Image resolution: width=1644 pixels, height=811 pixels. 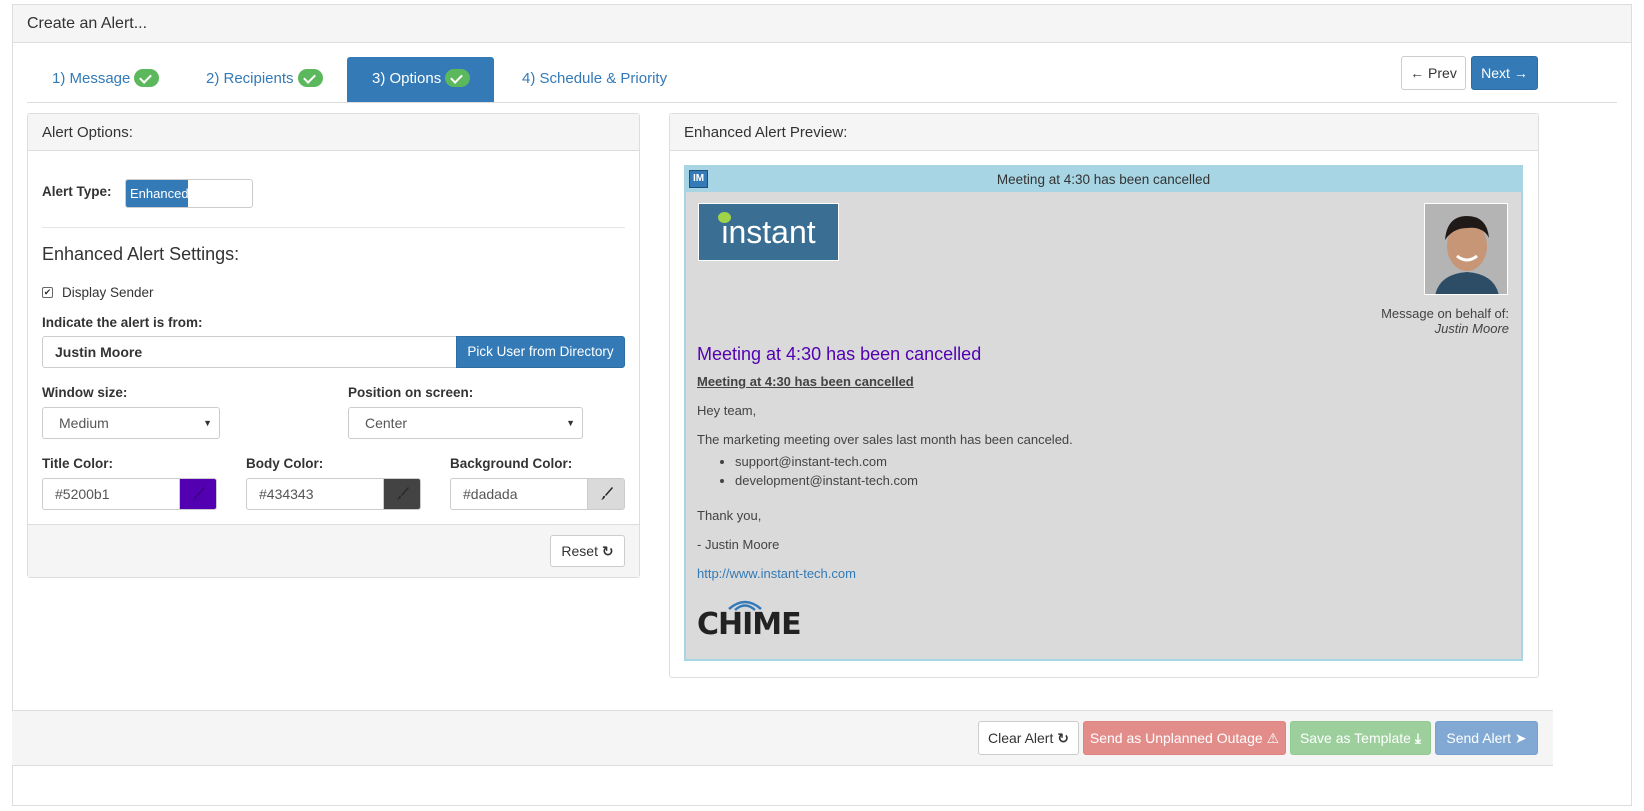 I want to click on reset-button: Reset ↻, so click(x=587, y=551).